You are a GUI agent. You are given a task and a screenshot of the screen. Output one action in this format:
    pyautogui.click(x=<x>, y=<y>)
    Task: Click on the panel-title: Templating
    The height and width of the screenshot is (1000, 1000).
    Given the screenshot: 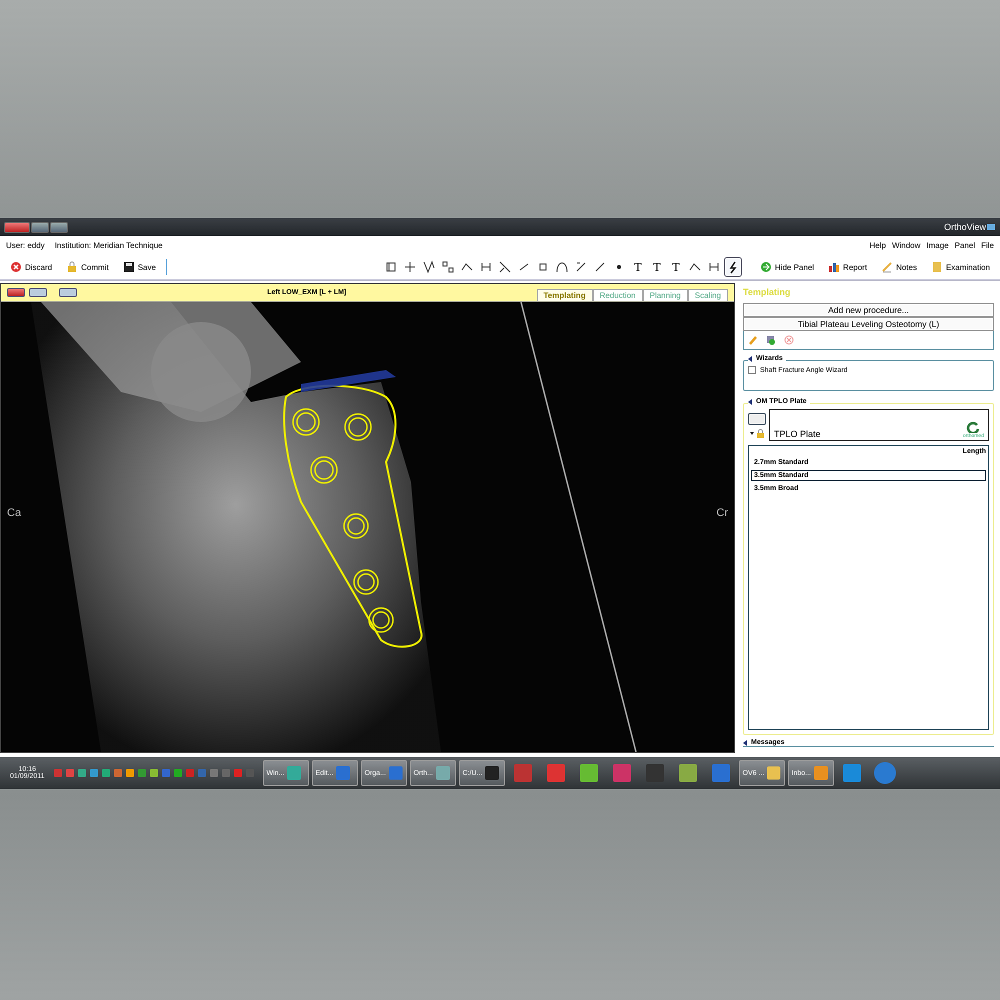 What is the action you would take?
    pyautogui.click(x=767, y=292)
    